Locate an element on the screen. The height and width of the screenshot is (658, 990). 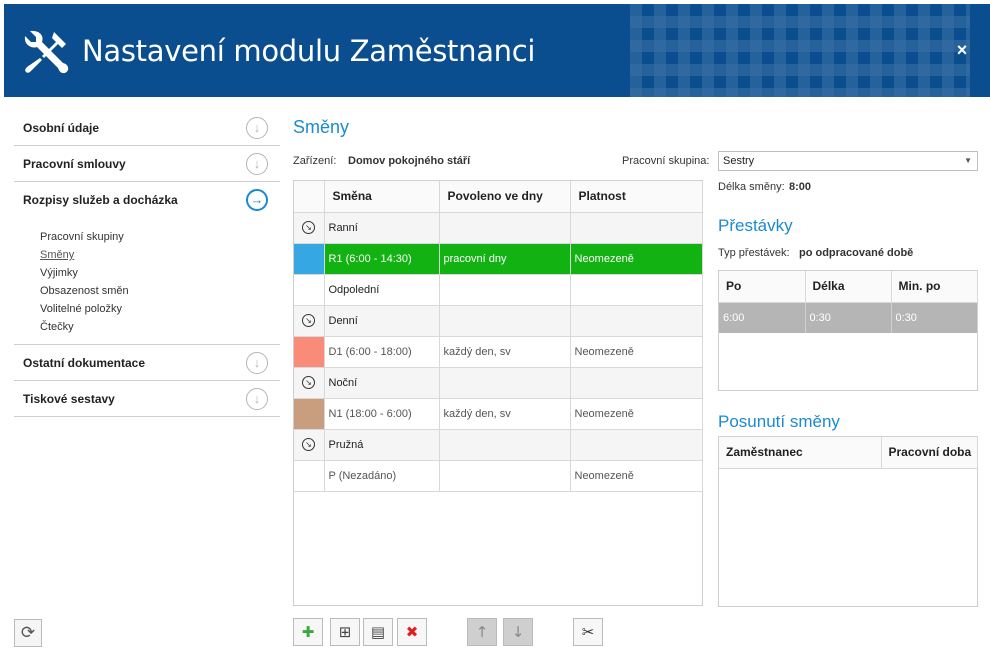
refresh-button: ⟳ is located at coordinates (28, 633).